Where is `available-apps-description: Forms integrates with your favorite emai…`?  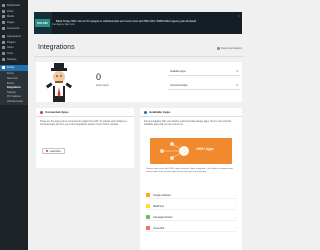 available-apps-description: Forms integrates with your favorite emai… is located at coordinates (188, 124).